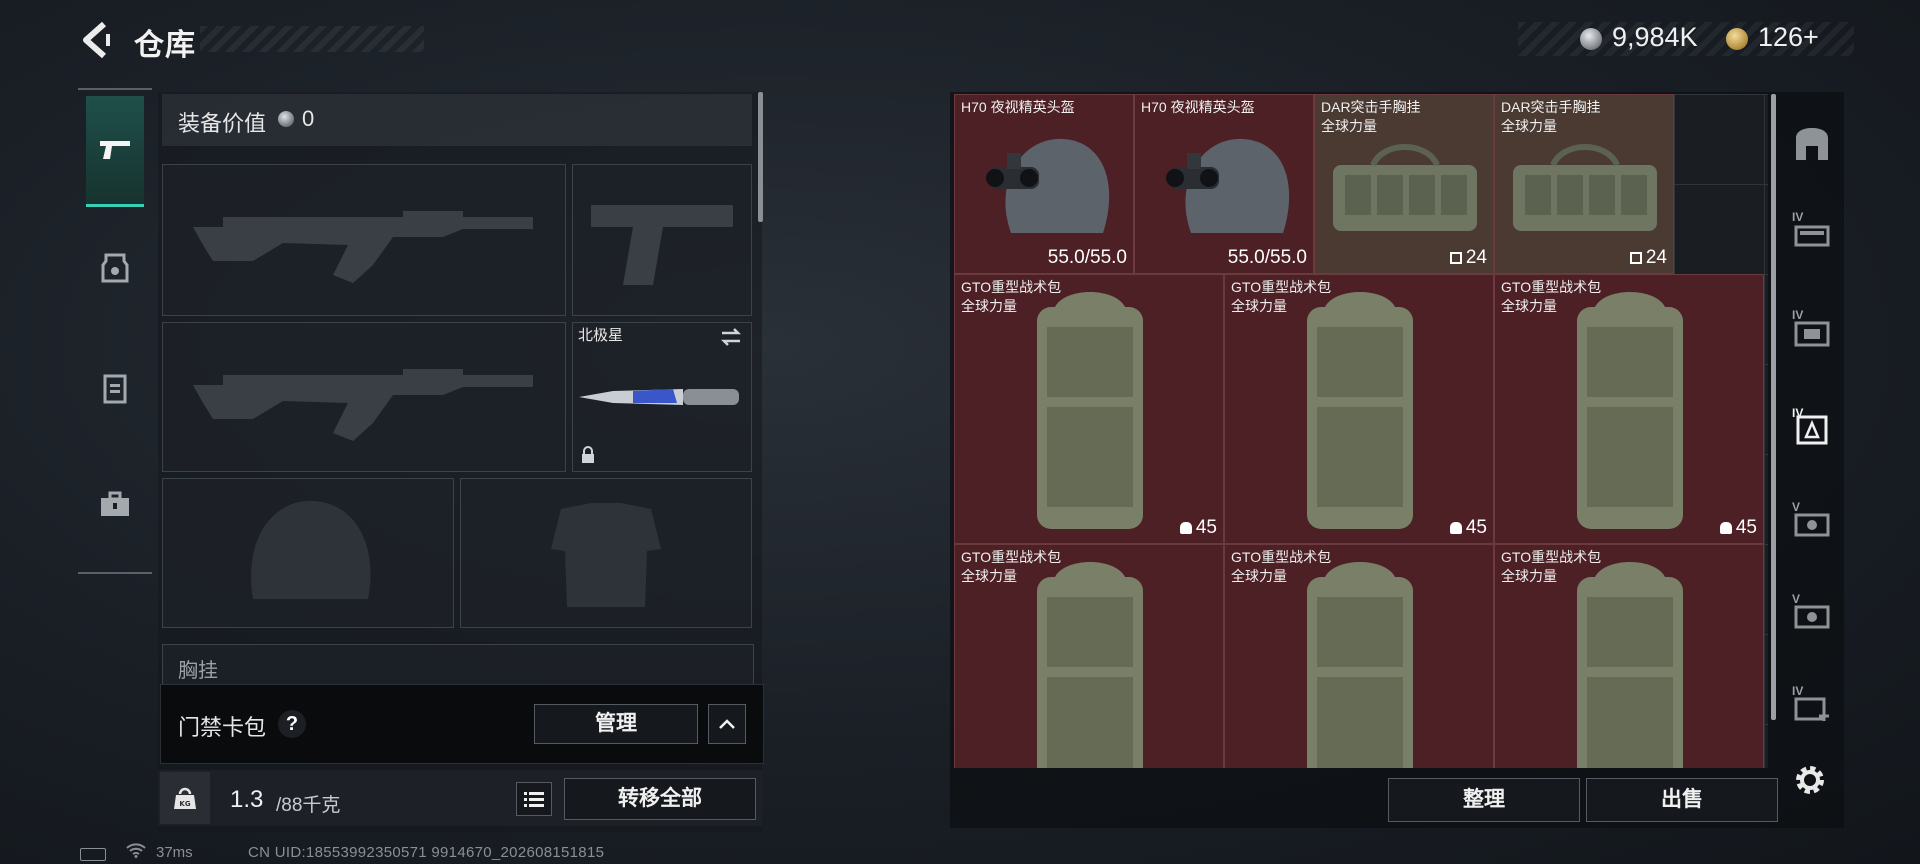  Describe the element at coordinates (308, 118) in the screenshot. I see `equip-value: 0` at that location.